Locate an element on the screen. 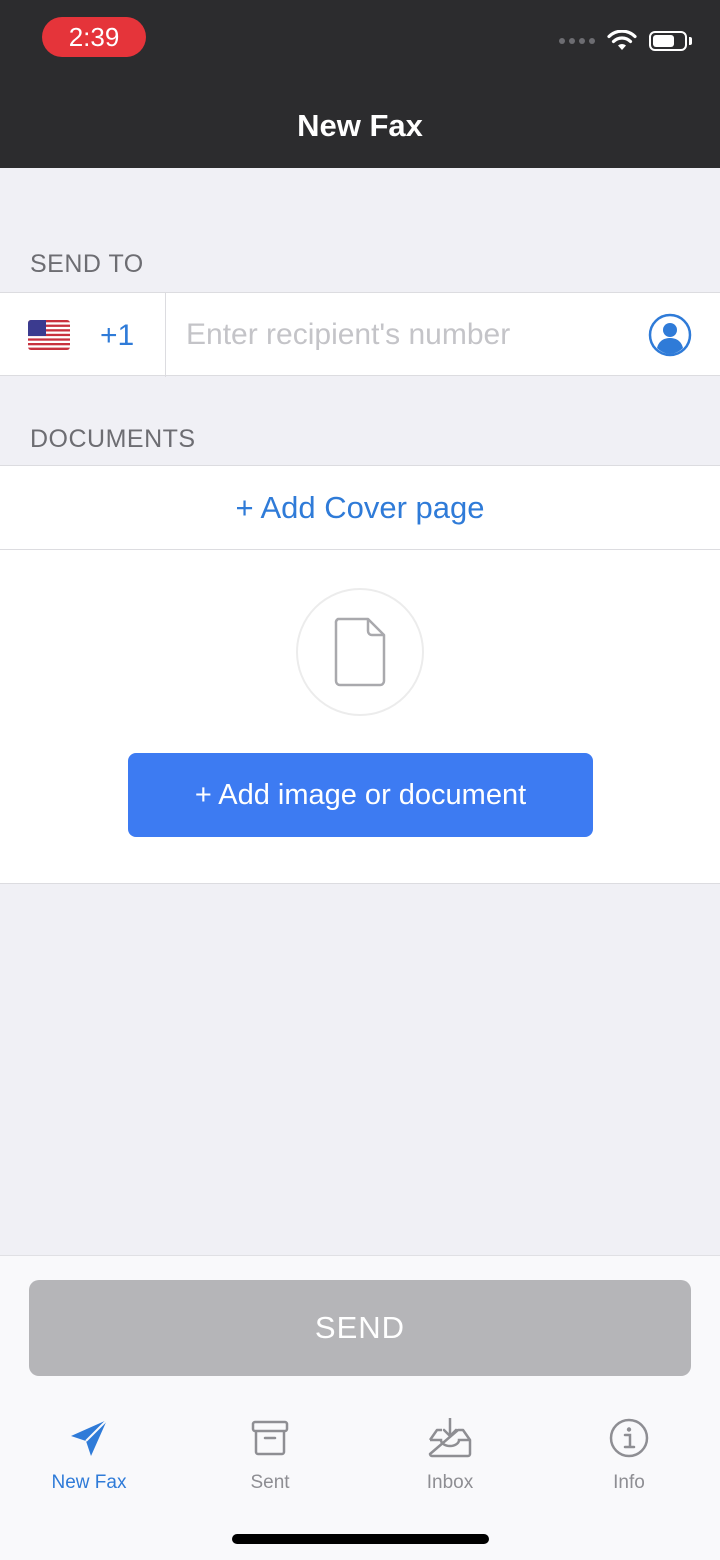  add-cover-page-button: + Add Cover page is located at coordinates (360, 507).